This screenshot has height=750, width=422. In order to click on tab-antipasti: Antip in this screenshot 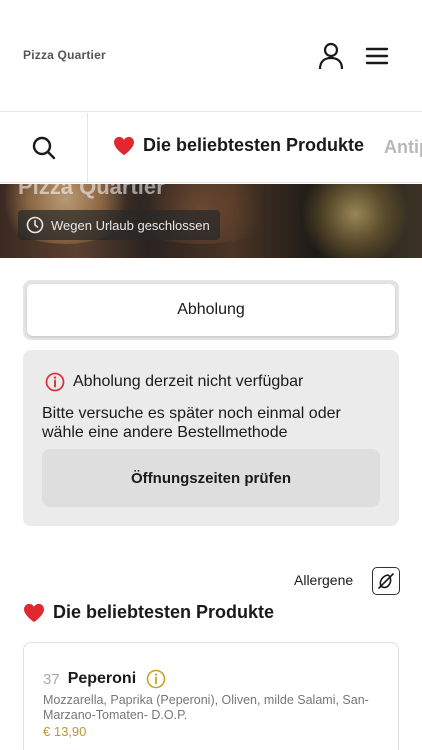, I will do `click(403, 147)`.